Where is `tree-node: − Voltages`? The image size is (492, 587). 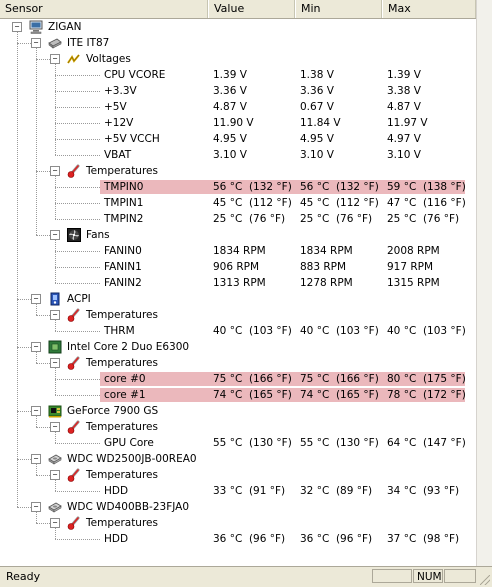 tree-node: − Voltages is located at coordinates (238, 59).